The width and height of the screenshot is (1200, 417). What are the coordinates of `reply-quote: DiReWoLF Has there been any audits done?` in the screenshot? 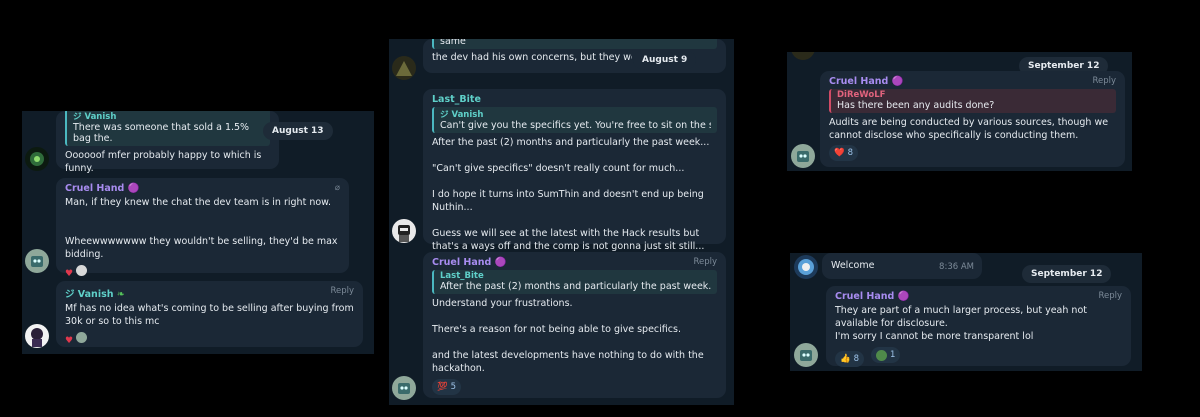 It's located at (972, 101).